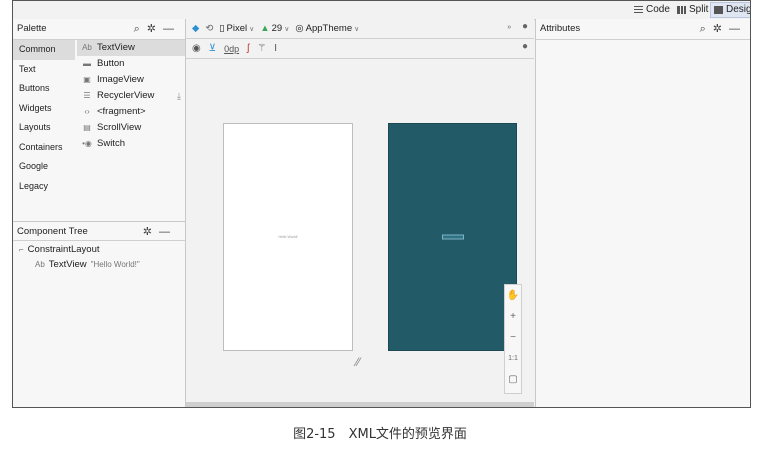  Describe the element at coordinates (358, 362) in the screenshot. I see `resize-handle-icon: ⁄⁄` at that location.